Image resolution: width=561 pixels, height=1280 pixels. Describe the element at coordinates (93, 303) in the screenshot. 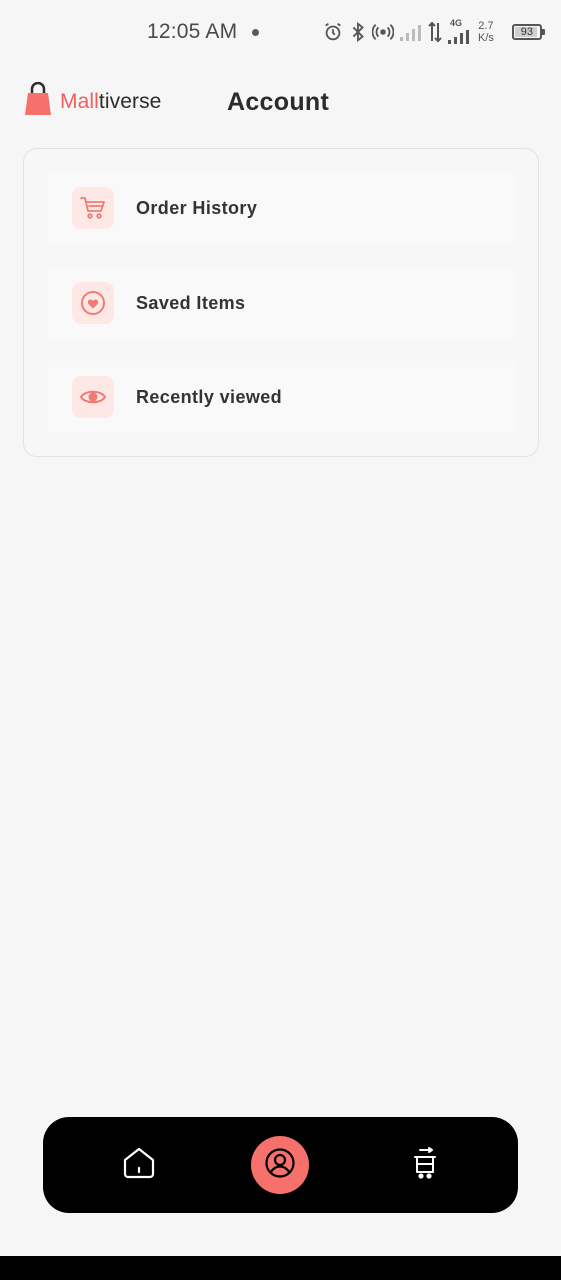

I see `heart-icon` at that location.